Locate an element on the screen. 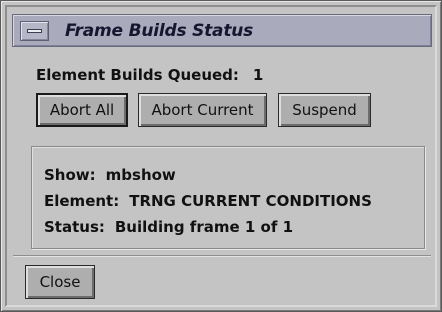 This screenshot has height=312, width=442. status-value: Building frame 1 of 1 is located at coordinates (204, 227).